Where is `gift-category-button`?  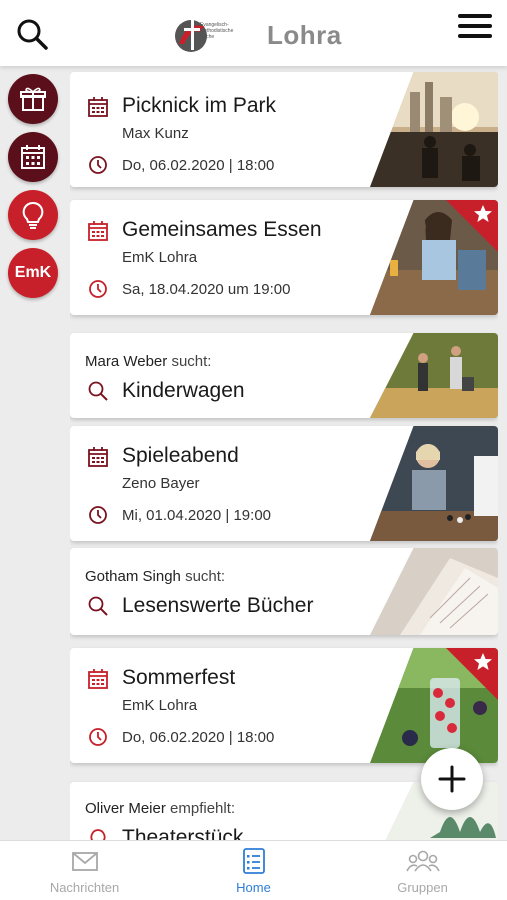
gift-category-button is located at coordinates (33, 99).